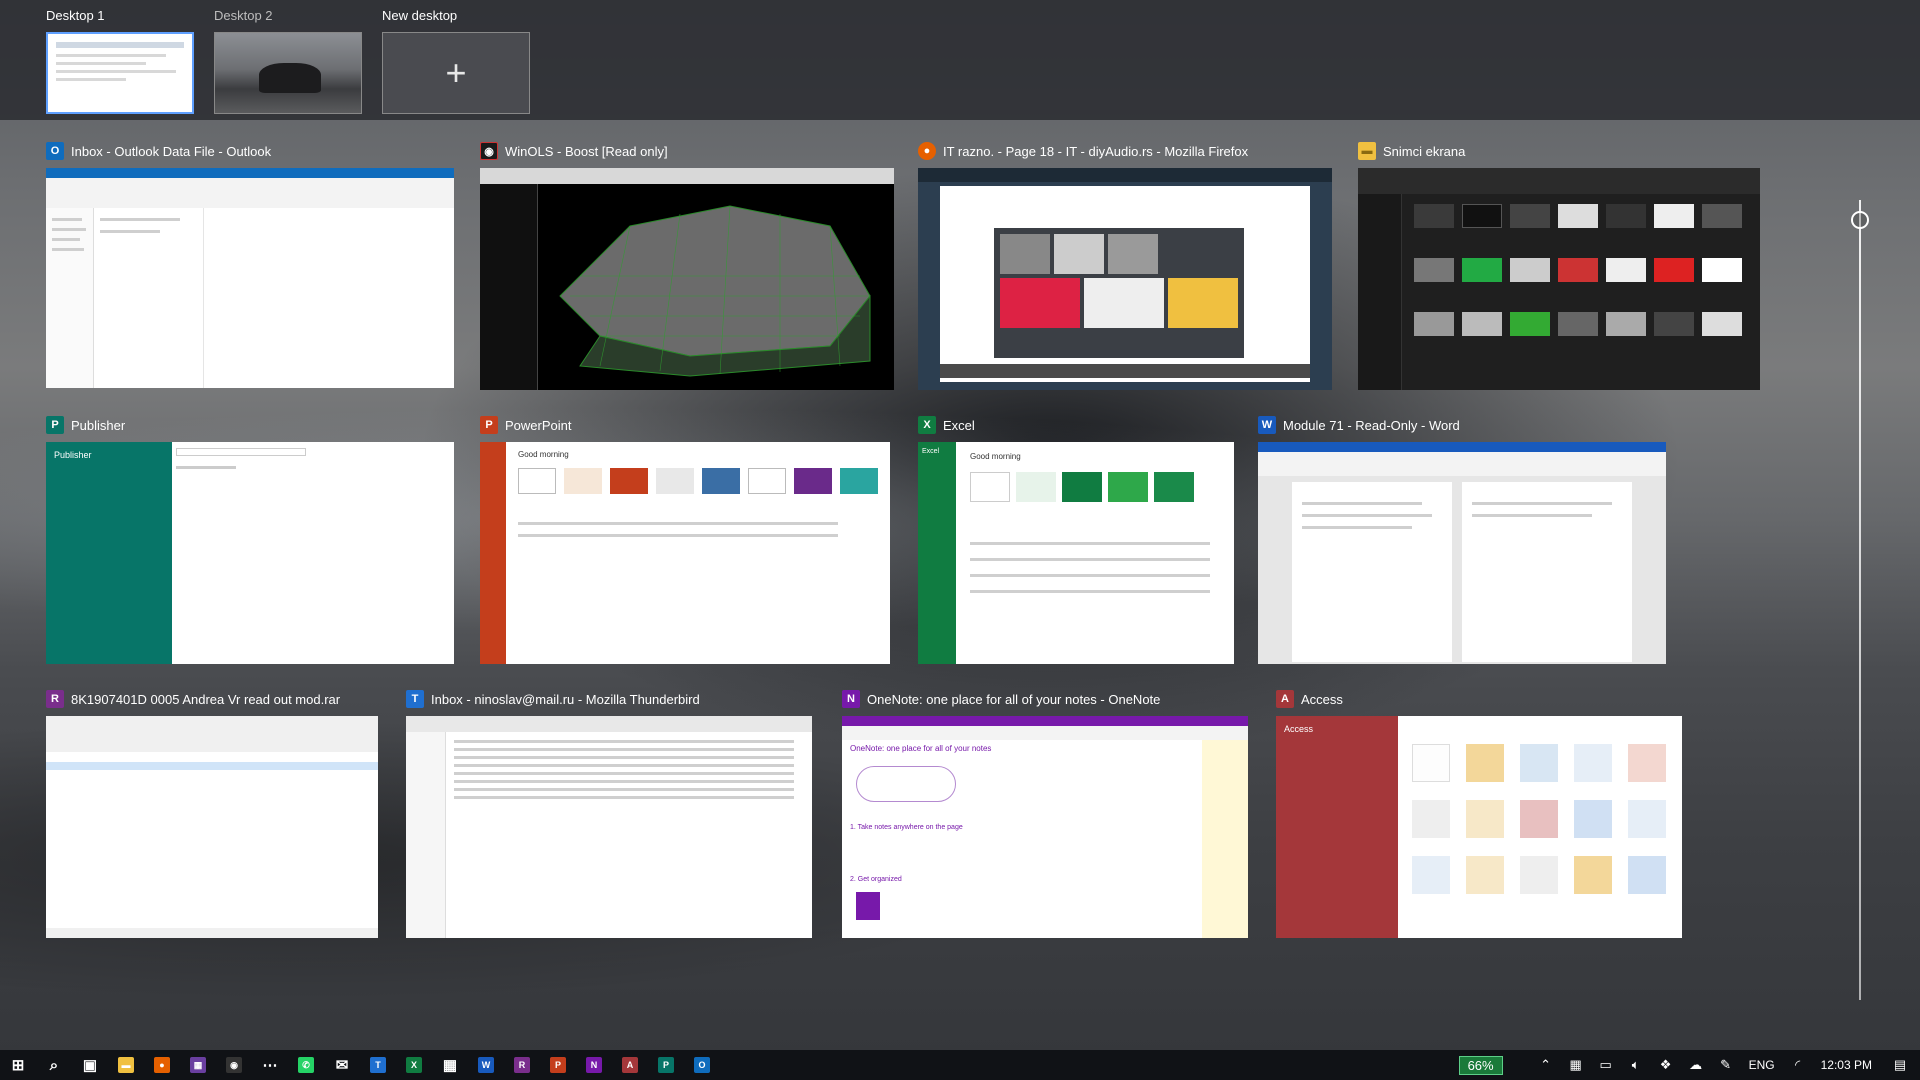 This screenshot has width=1920, height=1080. Describe the element at coordinates (1636, 1065) in the screenshot. I see `volume-icon: 🔈︎` at that location.